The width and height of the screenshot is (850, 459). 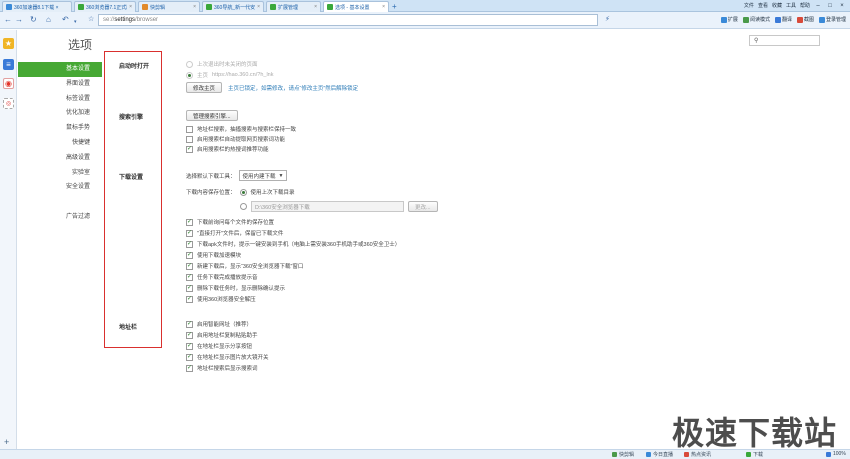 What do you see at coordinates (60, 84) in the screenshot?
I see `menu-interface: 界面设置` at bounding box center [60, 84].